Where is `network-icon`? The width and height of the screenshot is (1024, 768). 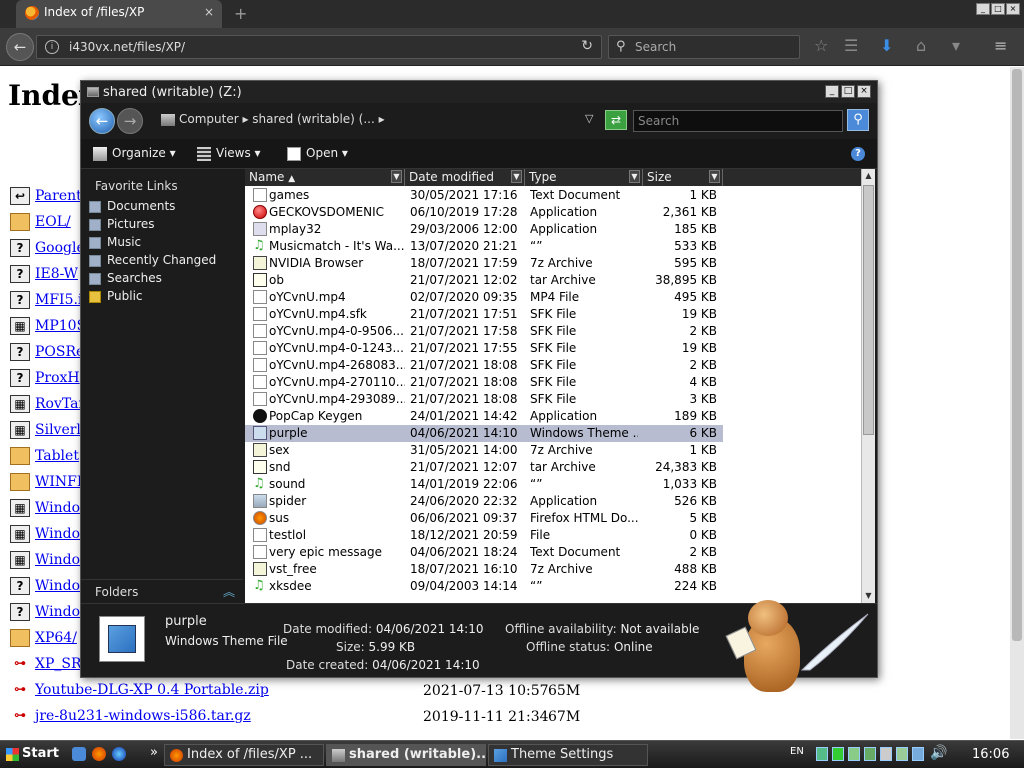 network-icon is located at coordinates (822, 754).